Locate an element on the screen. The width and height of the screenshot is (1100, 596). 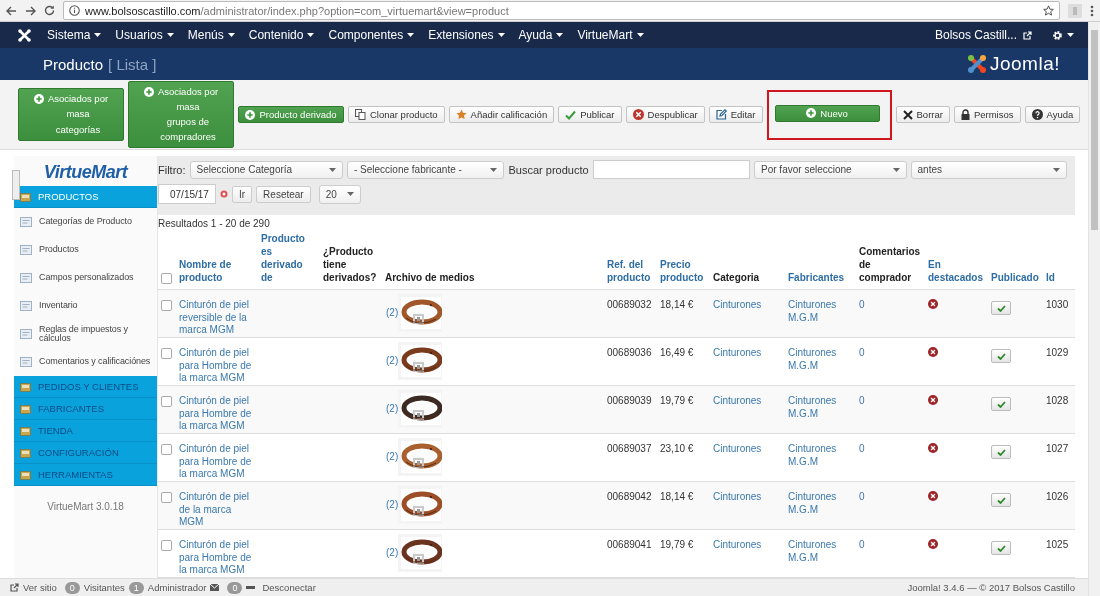
menu-item: VirtueMart is located at coordinates (610, 35).